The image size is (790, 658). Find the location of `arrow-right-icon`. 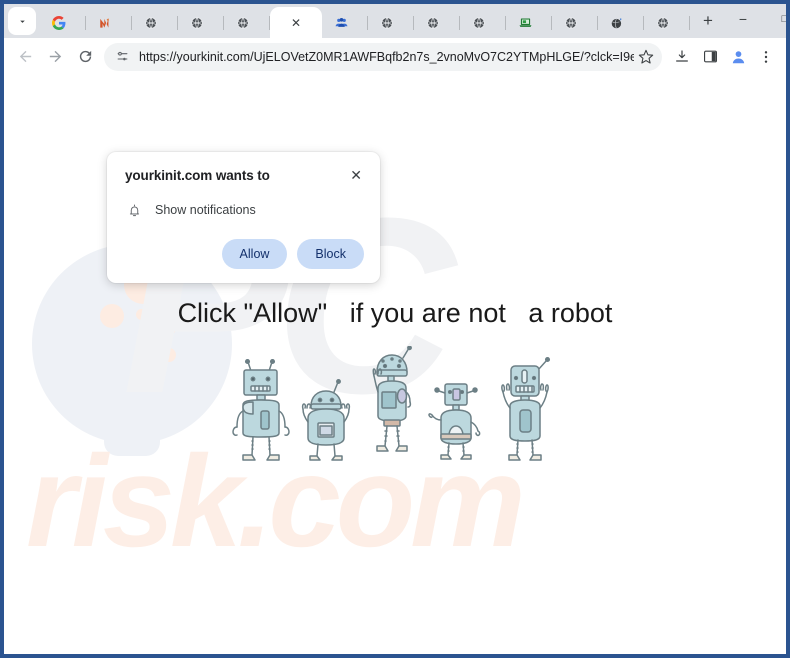

arrow-right-icon is located at coordinates (55, 56).